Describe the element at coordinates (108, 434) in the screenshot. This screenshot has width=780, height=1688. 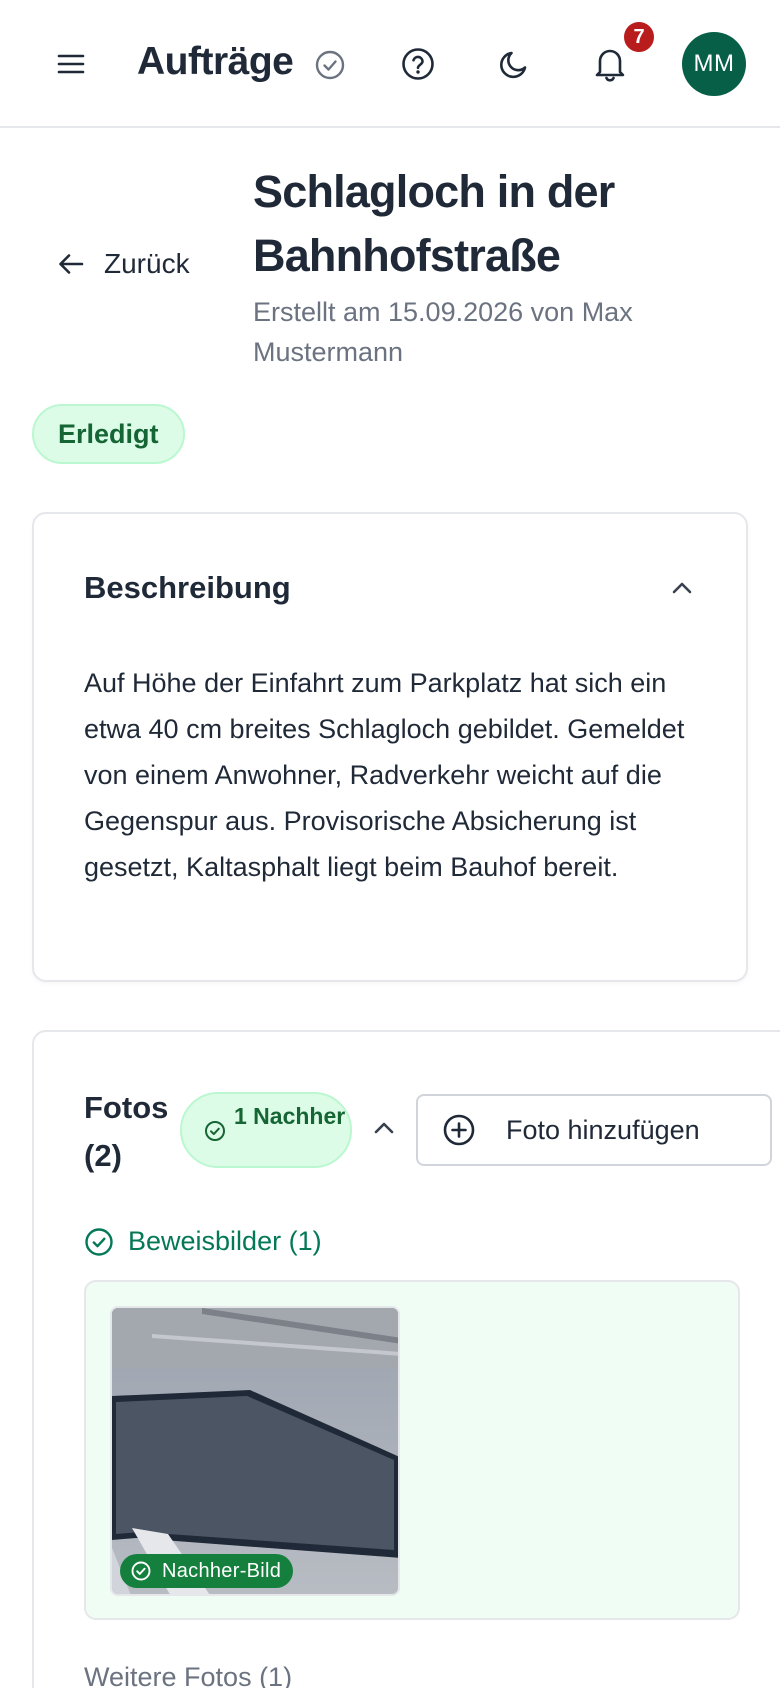
I see `status-badge: Erledigt` at that location.